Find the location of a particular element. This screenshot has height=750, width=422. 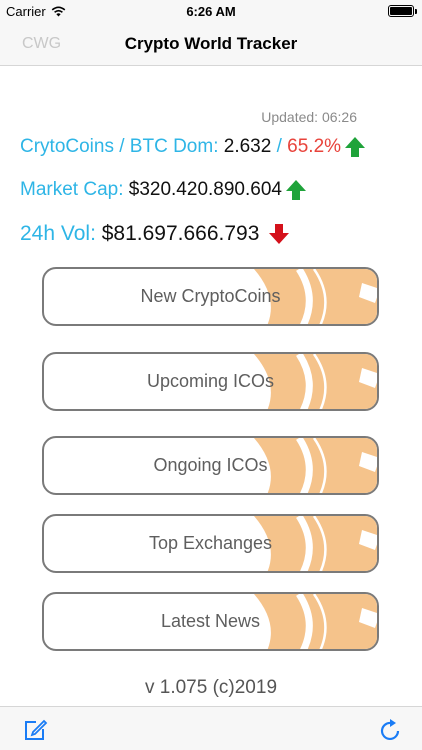

button-label: Latest News is located at coordinates (210, 621).